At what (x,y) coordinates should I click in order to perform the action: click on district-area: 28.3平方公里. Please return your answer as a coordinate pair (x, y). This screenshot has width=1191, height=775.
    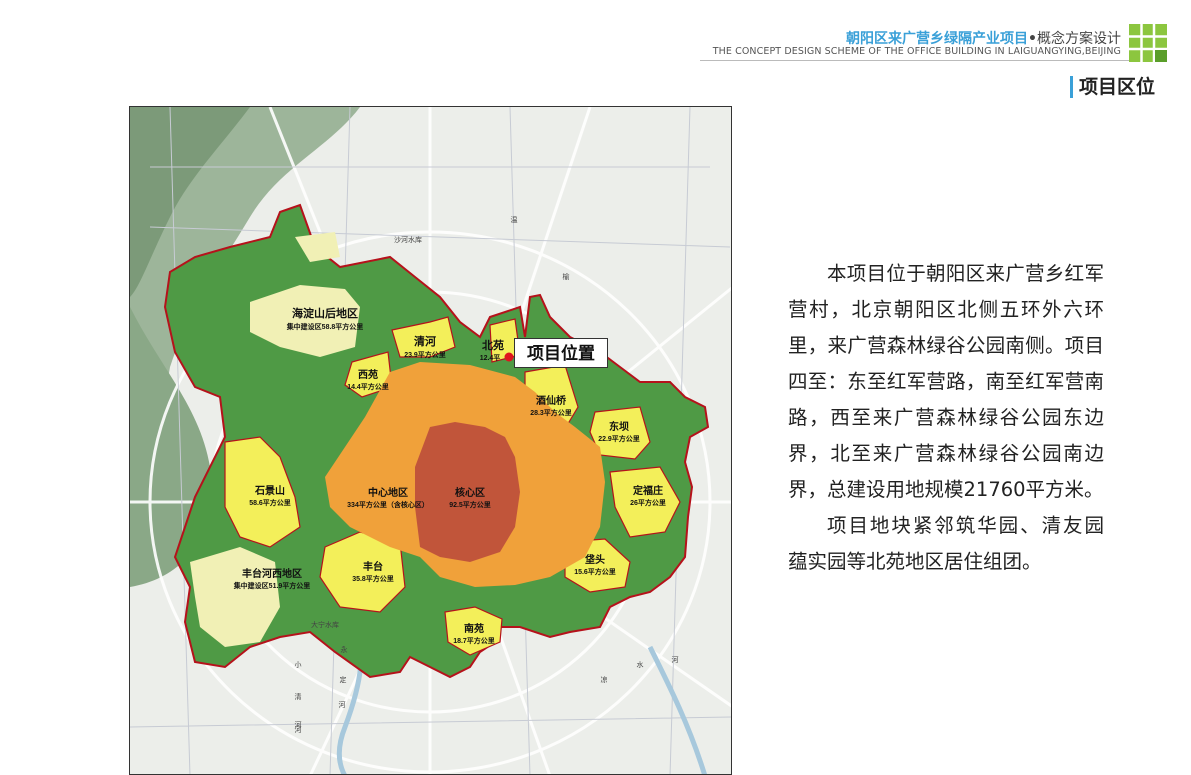
    Looking at the image, I should click on (551, 412).